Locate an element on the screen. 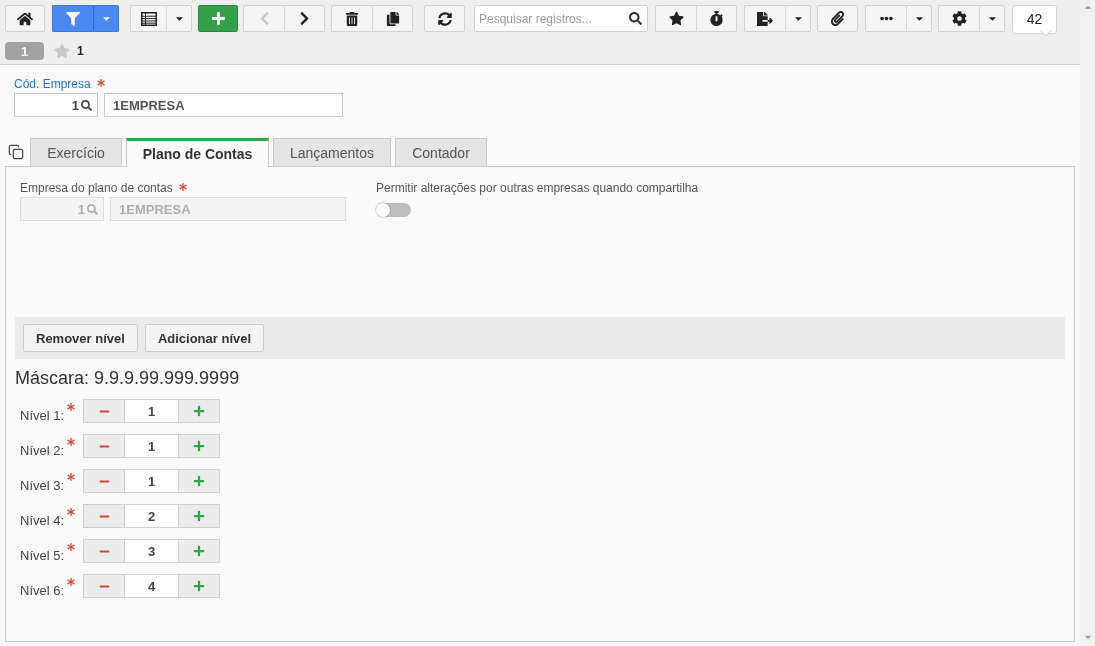 Image resolution: width=1095 pixels, height=646 pixels. table-view-button is located at coordinates (148, 18).